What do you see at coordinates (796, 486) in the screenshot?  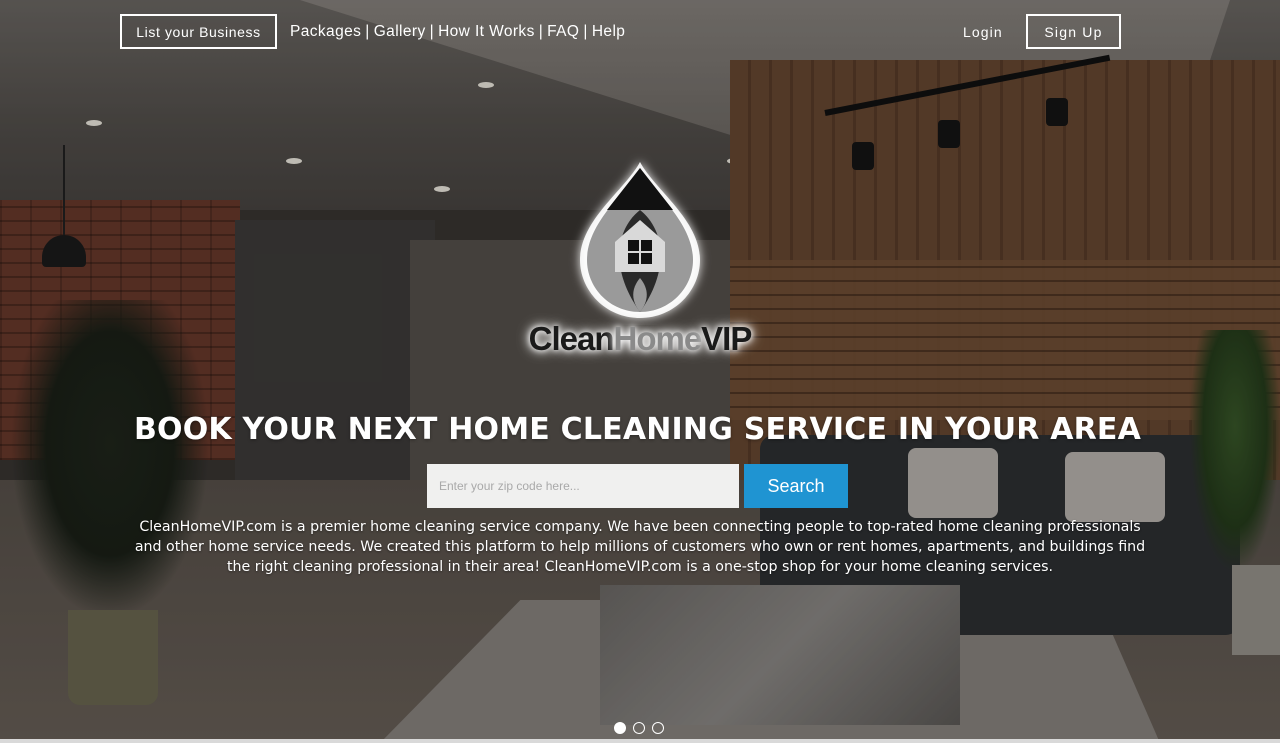 I see `search-button: Search` at bounding box center [796, 486].